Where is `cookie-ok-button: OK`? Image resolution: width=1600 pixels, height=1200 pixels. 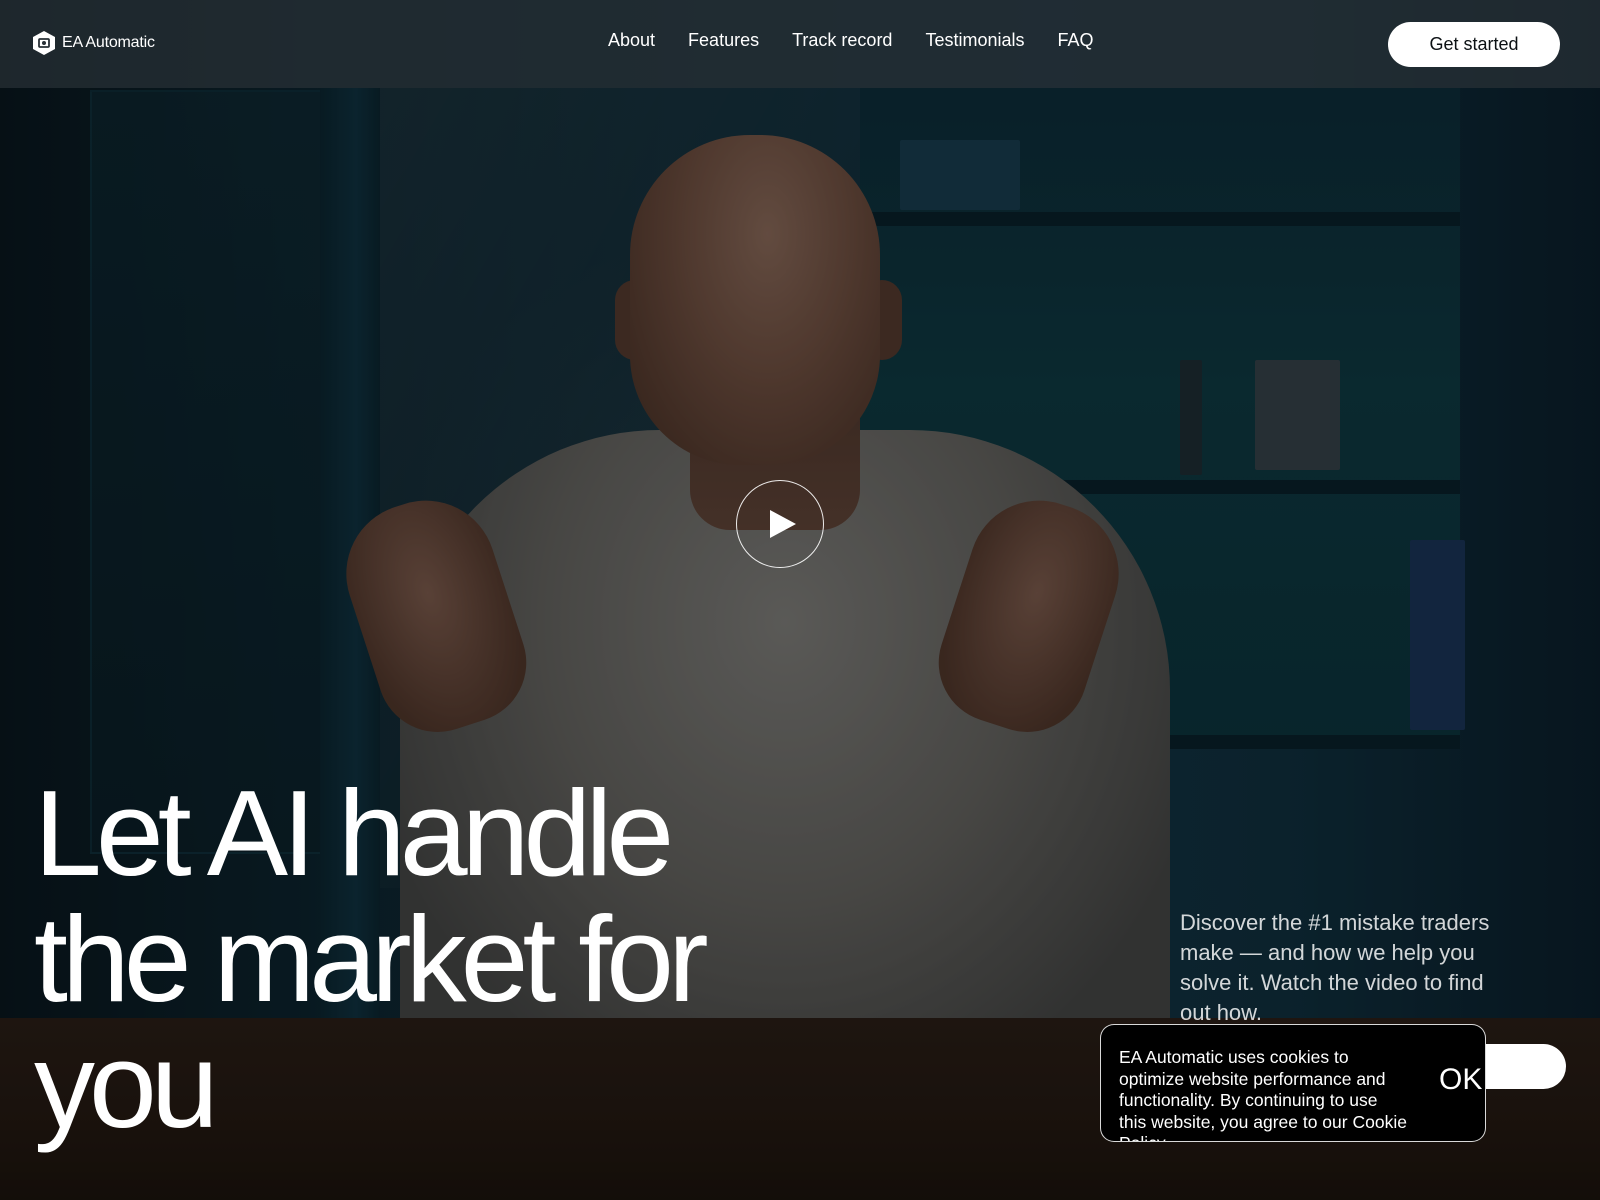
cookie-ok-button: OK is located at coordinates (1460, 1080).